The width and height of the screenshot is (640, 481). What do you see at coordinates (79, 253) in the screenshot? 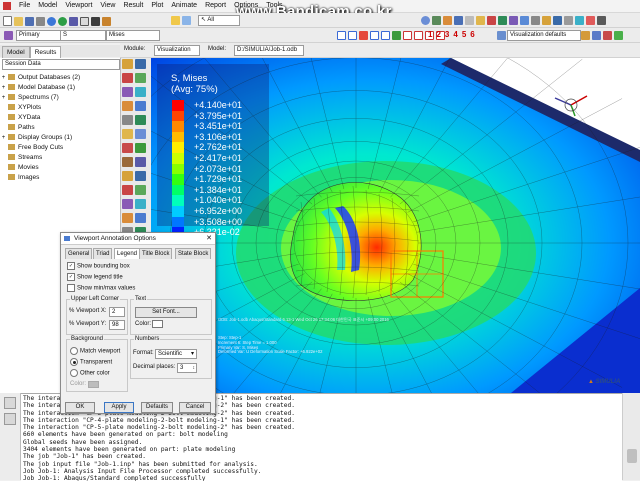
I see `tab-general: General` at bounding box center [79, 253].